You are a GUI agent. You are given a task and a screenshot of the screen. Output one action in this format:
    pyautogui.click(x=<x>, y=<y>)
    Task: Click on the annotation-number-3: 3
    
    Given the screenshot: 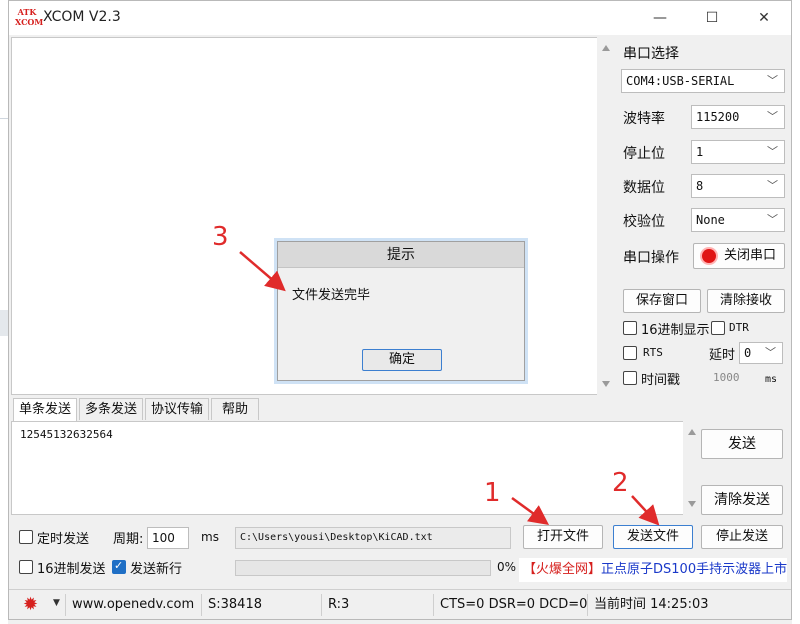 What is the action you would take?
    pyautogui.click(x=220, y=237)
    